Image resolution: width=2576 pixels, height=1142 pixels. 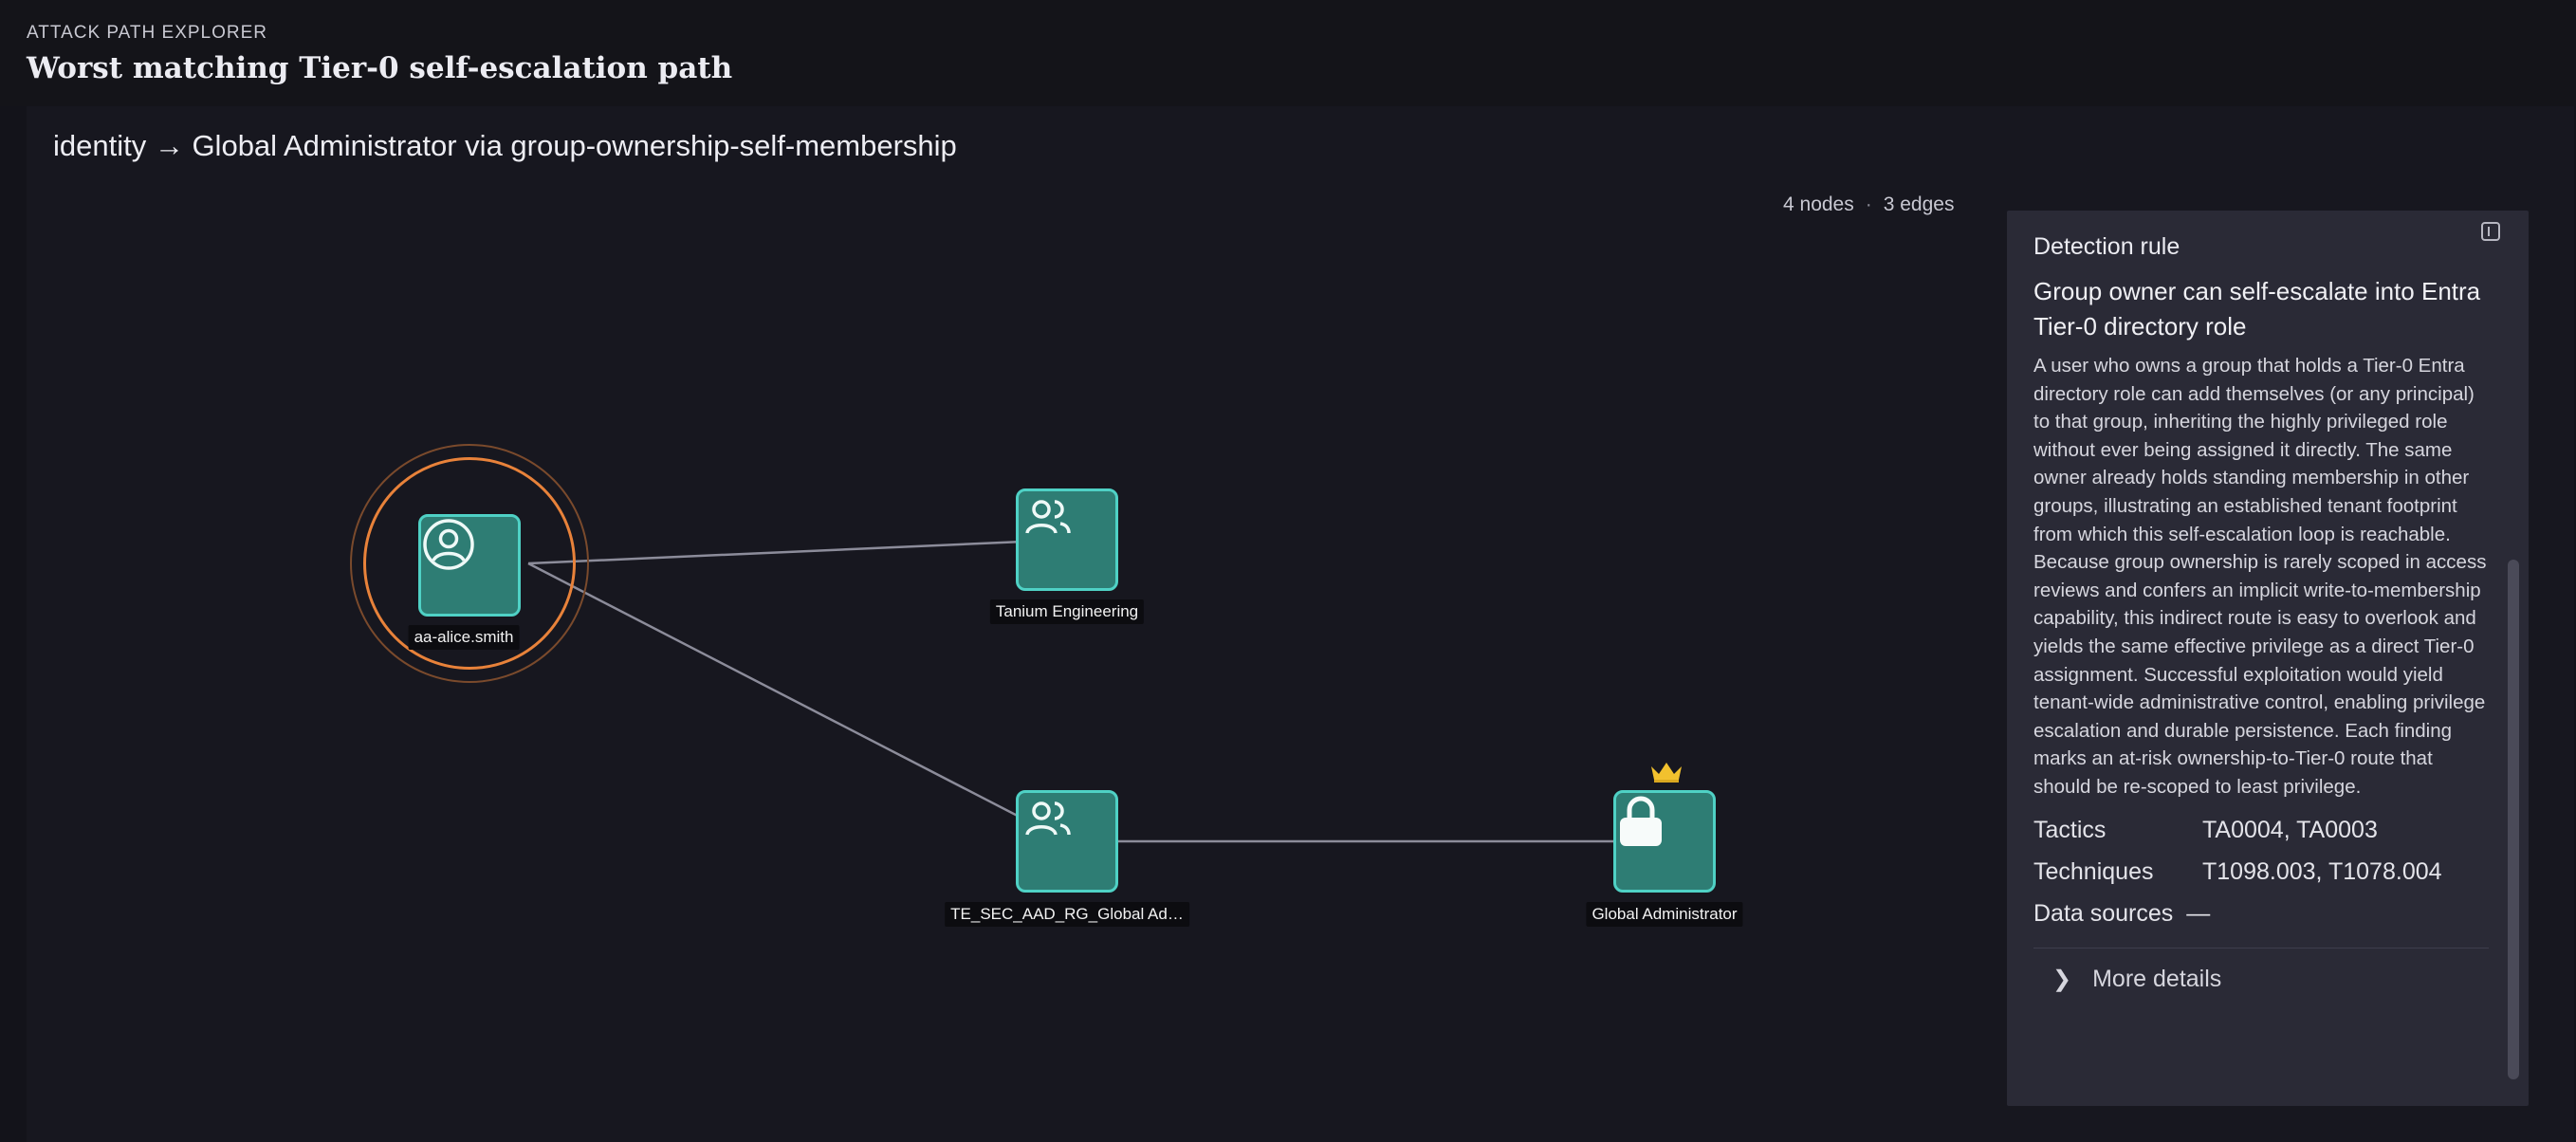 I want to click on edges-layer, so click(x=1096, y=690).